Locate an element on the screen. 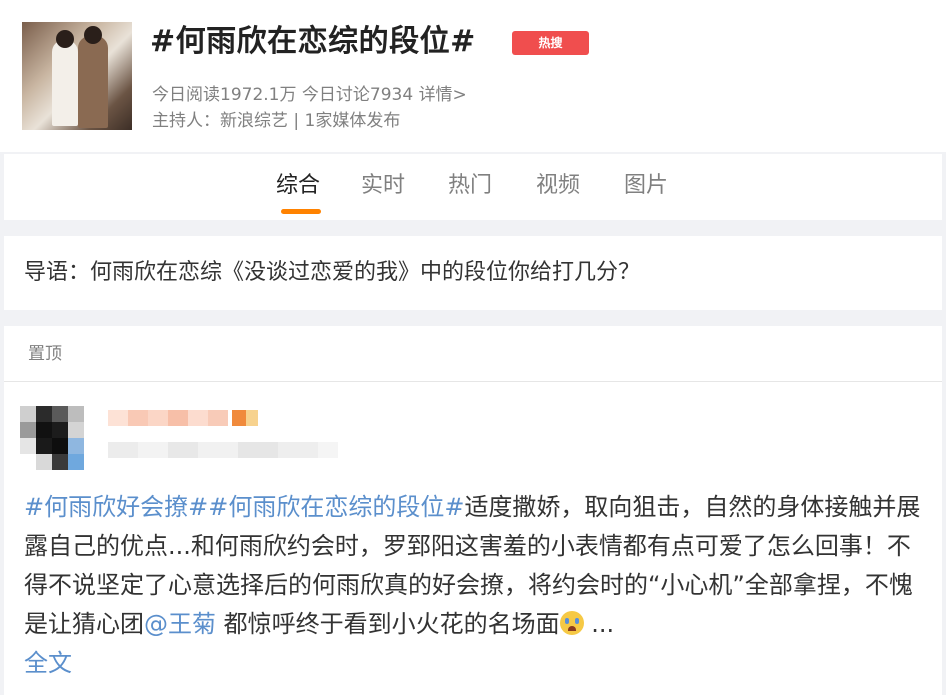  hot-search-badge: 热搜 is located at coordinates (550, 43).